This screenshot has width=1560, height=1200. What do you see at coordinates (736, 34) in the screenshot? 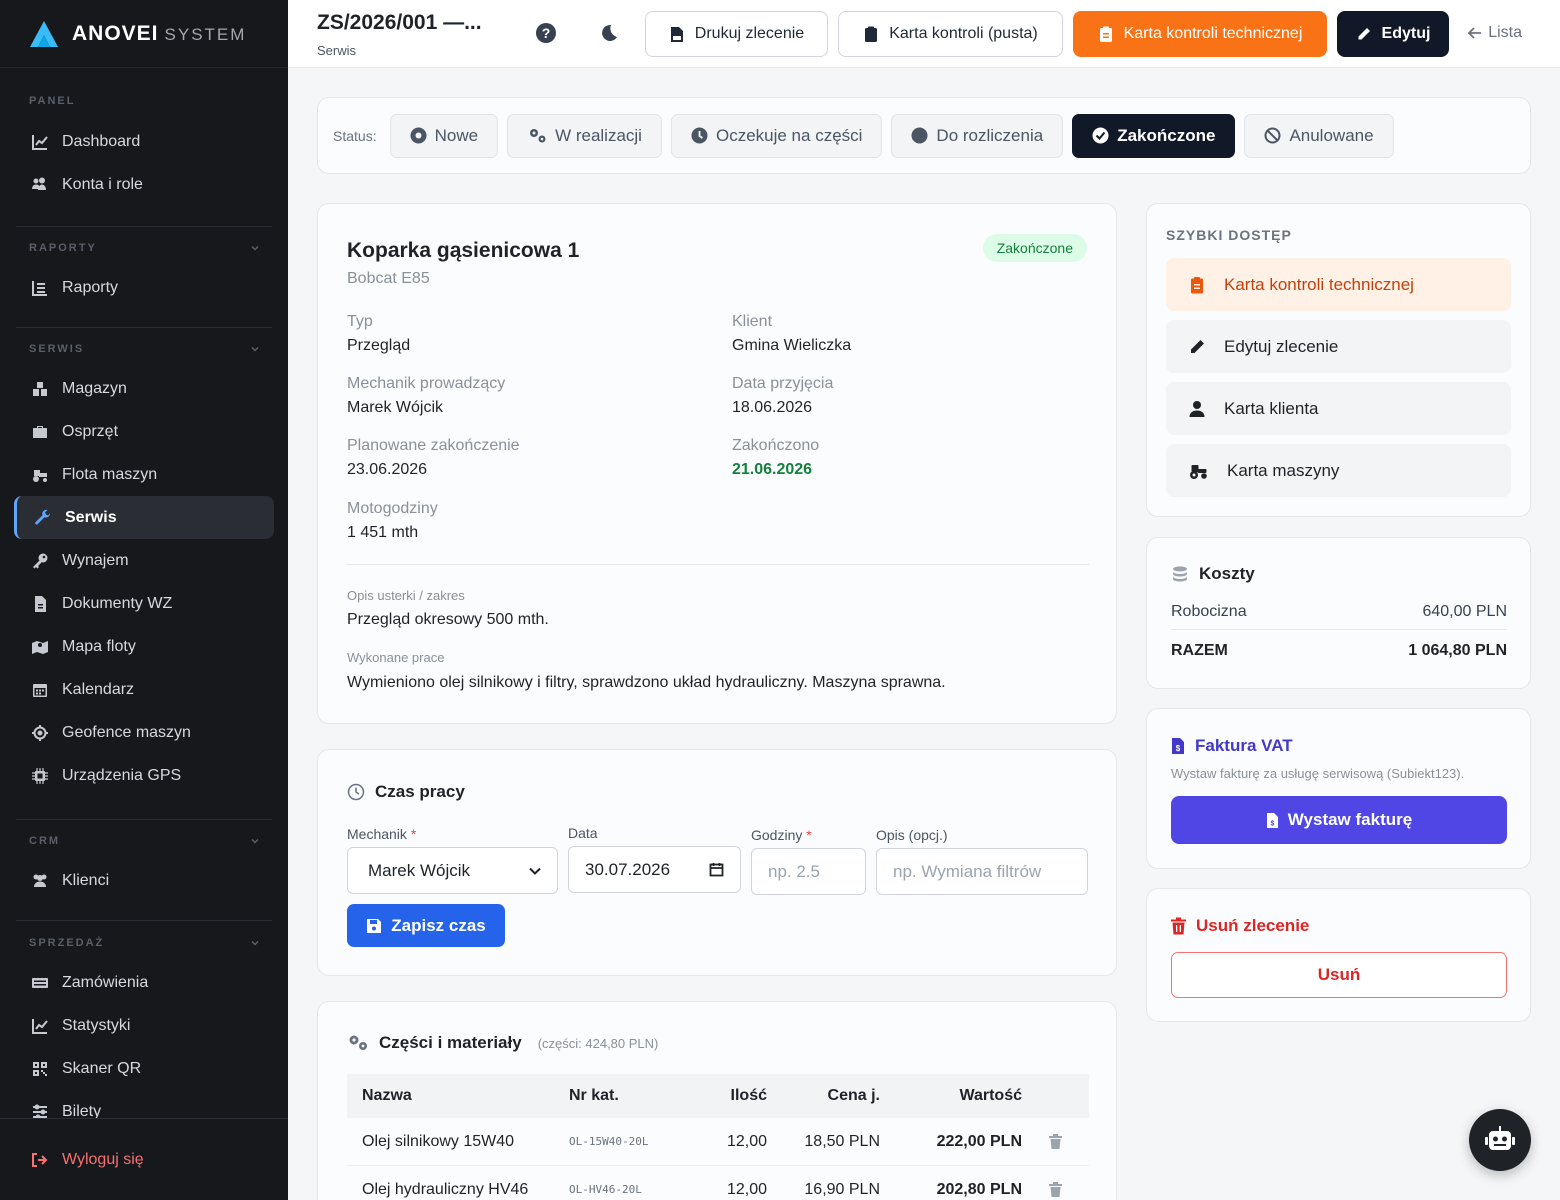
I see `print-order-button: Drukuj zlecenie` at bounding box center [736, 34].